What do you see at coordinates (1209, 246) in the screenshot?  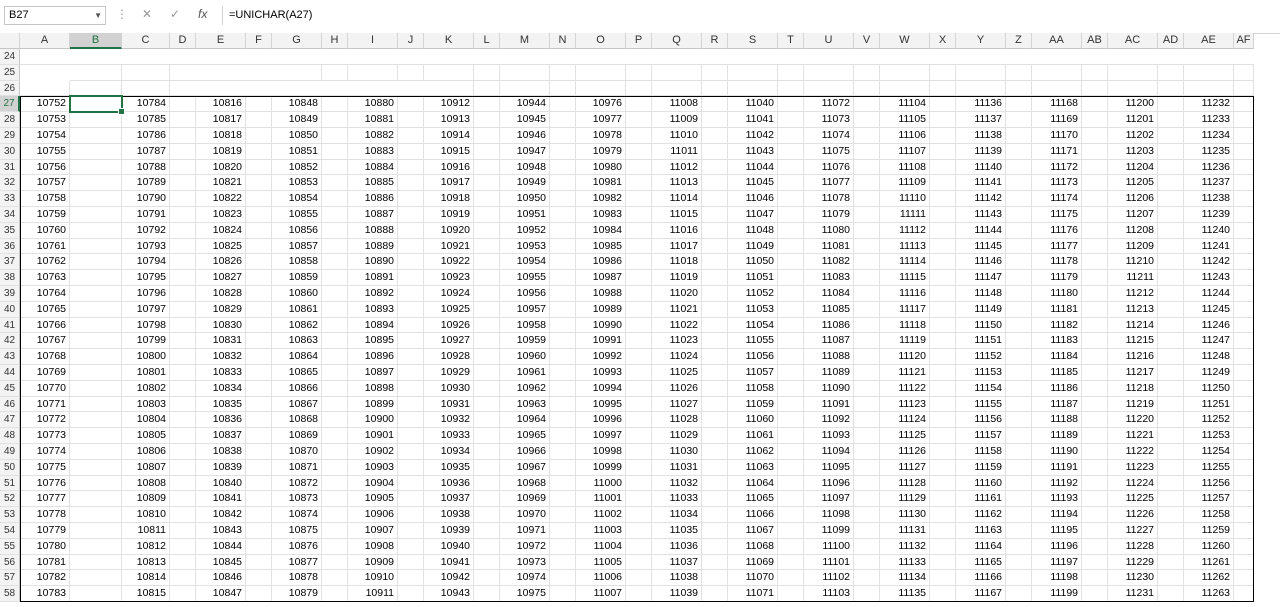 I see `code-cell: 11241` at bounding box center [1209, 246].